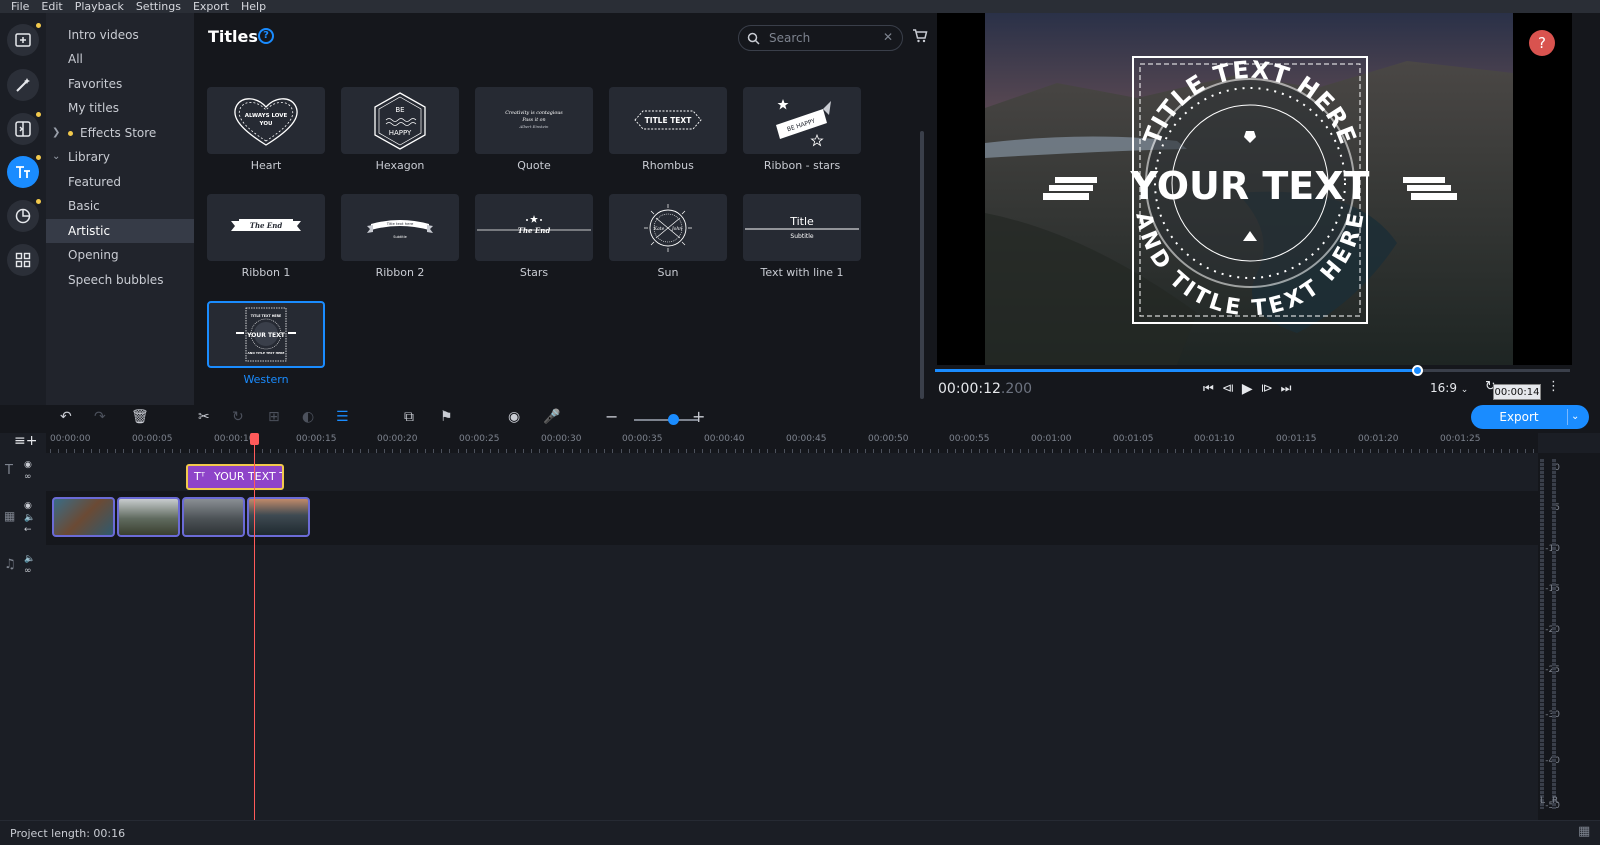 This screenshot has width=1600, height=845. Describe the element at coordinates (140, 417) in the screenshot. I see `delete-icon: 🗑` at that location.